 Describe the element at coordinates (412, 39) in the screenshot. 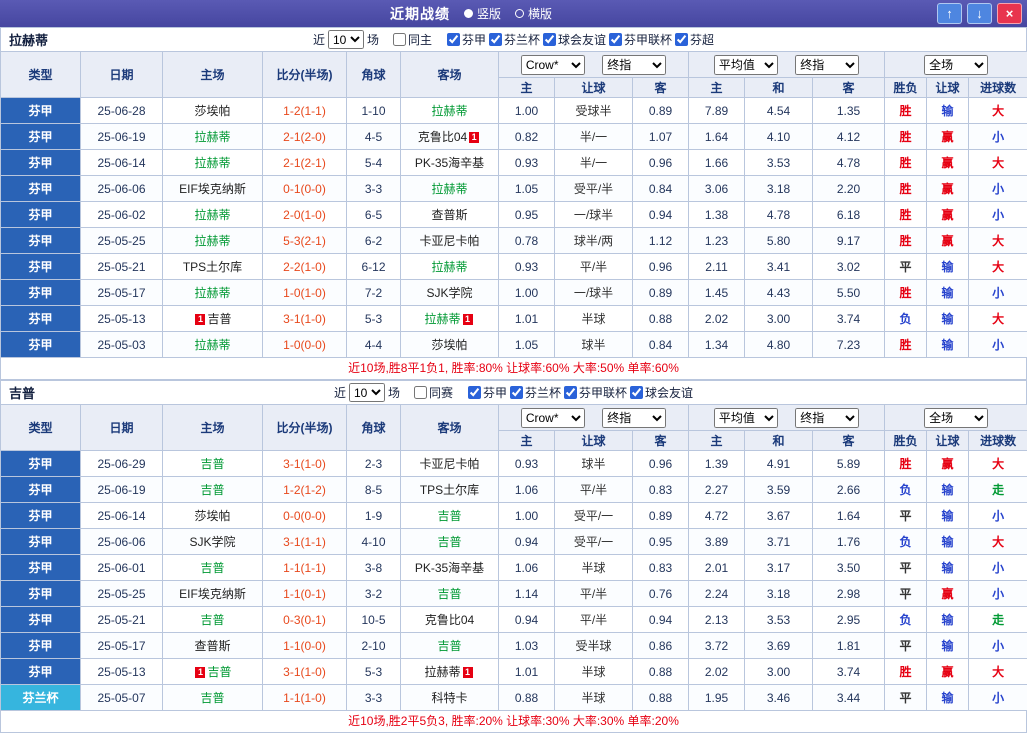

I see `same-venue-filter: 同主` at that location.